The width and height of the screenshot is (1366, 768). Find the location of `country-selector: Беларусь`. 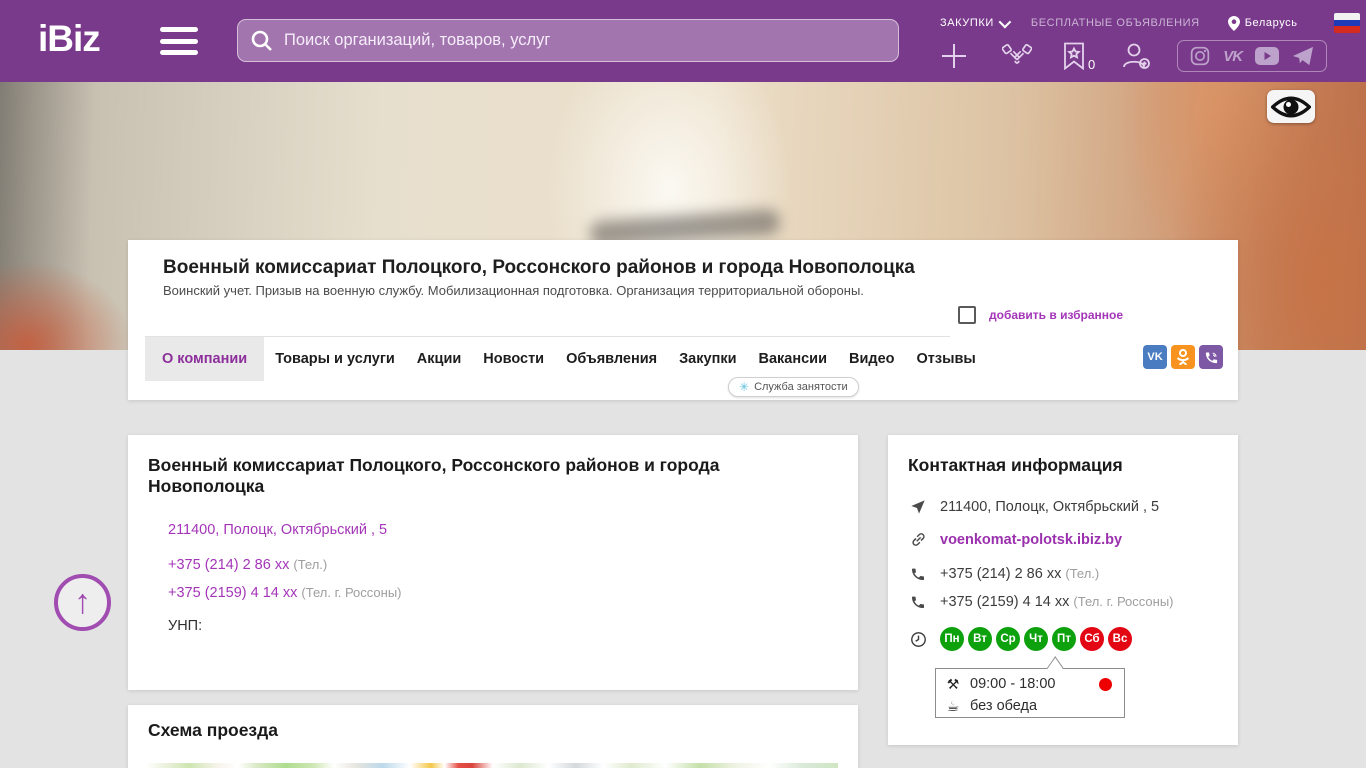

country-selector: Беларусь is located at coordinates (1262, 23).